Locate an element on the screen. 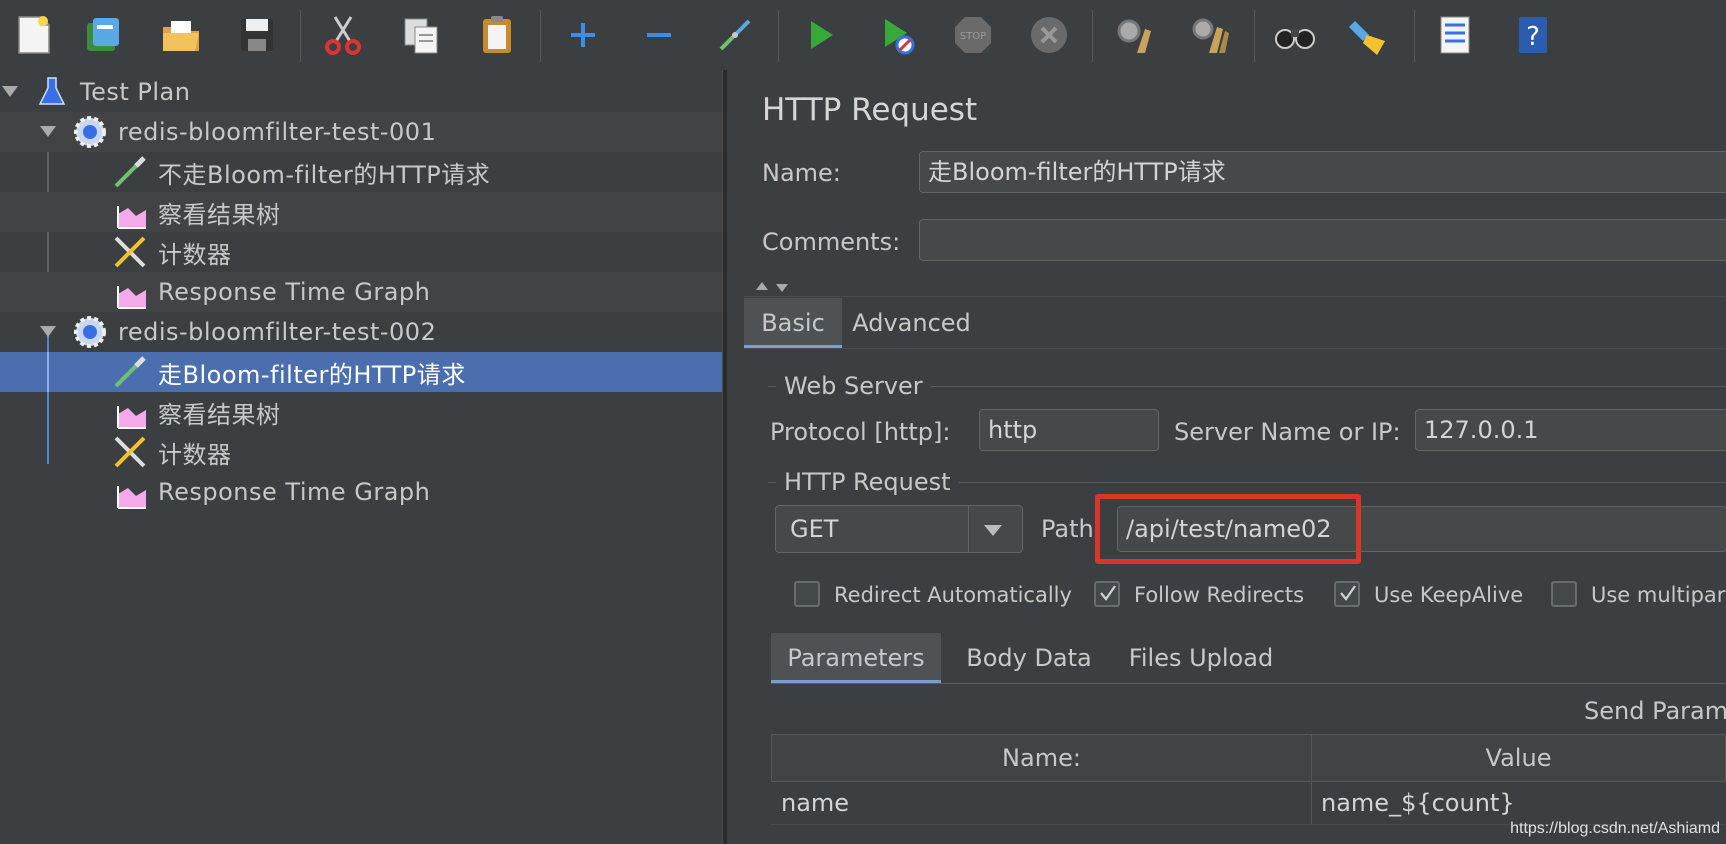 This screenshot has width=1726, height=844. reset-search-icon is located at coordinates (1371, 35).